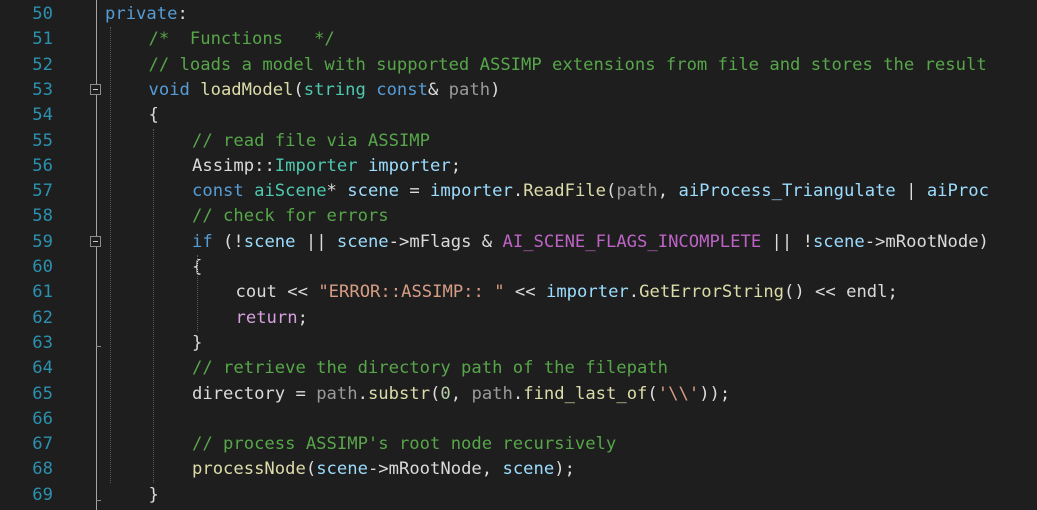 The height and width of the screenshot is (510, 1037). Describe the element at coordinates (42, 393) in the screenshot. I see `line-number: 65` at that location.